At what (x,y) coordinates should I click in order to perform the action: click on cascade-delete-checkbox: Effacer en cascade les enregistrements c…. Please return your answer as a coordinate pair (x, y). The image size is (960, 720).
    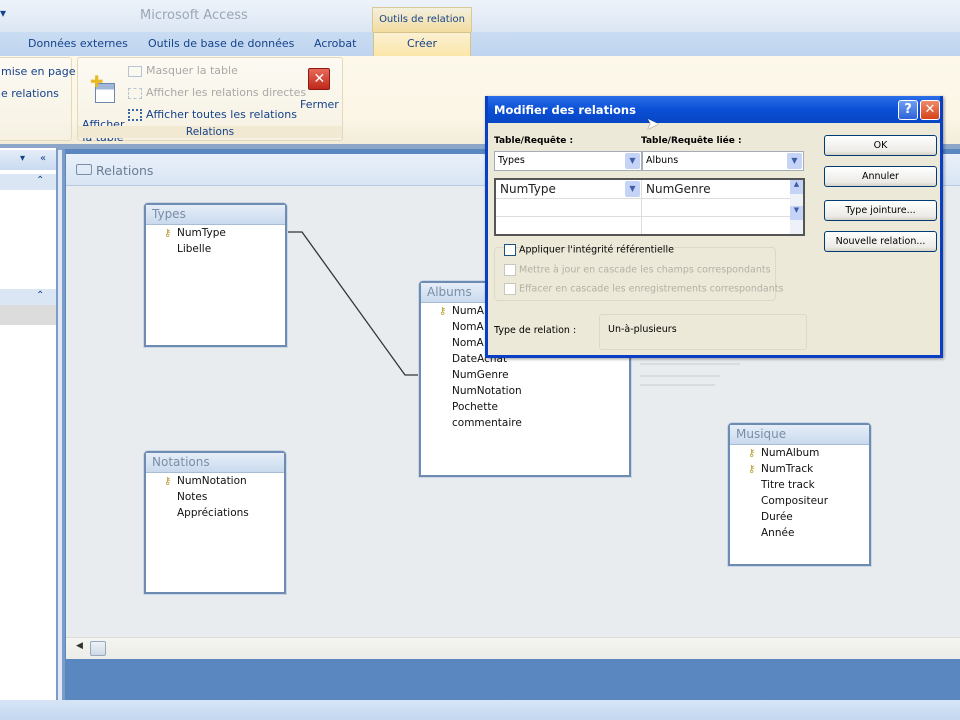
    Looking at the image, I should click on (643, 289).